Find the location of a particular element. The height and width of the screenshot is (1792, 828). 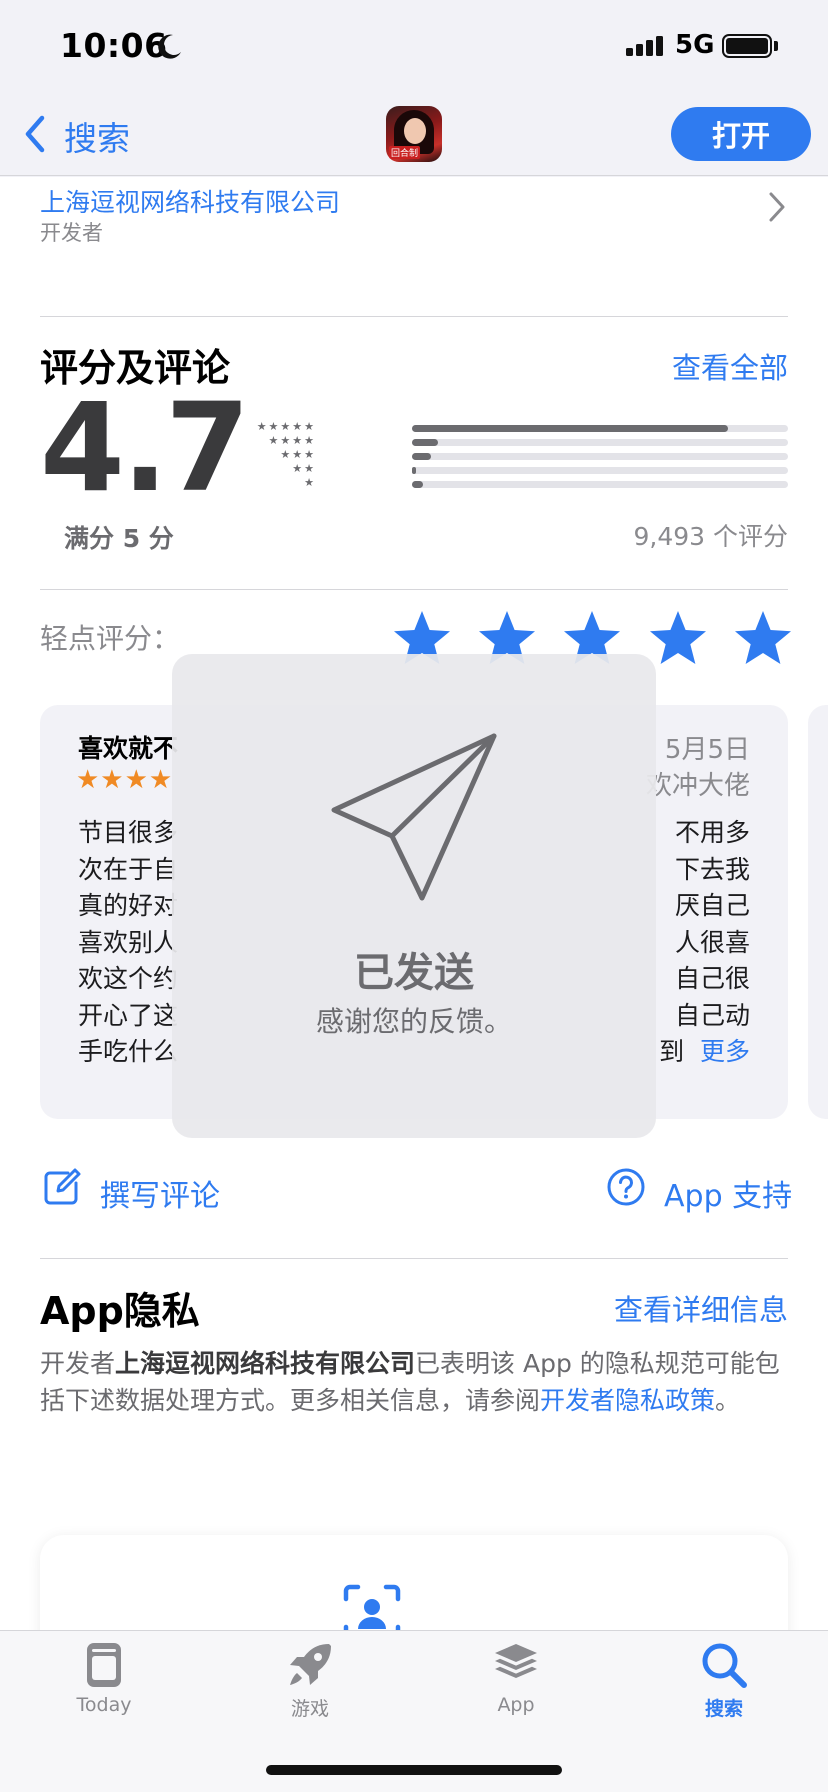

review-more-link: 更多 is located at coordinates (725, 1051).